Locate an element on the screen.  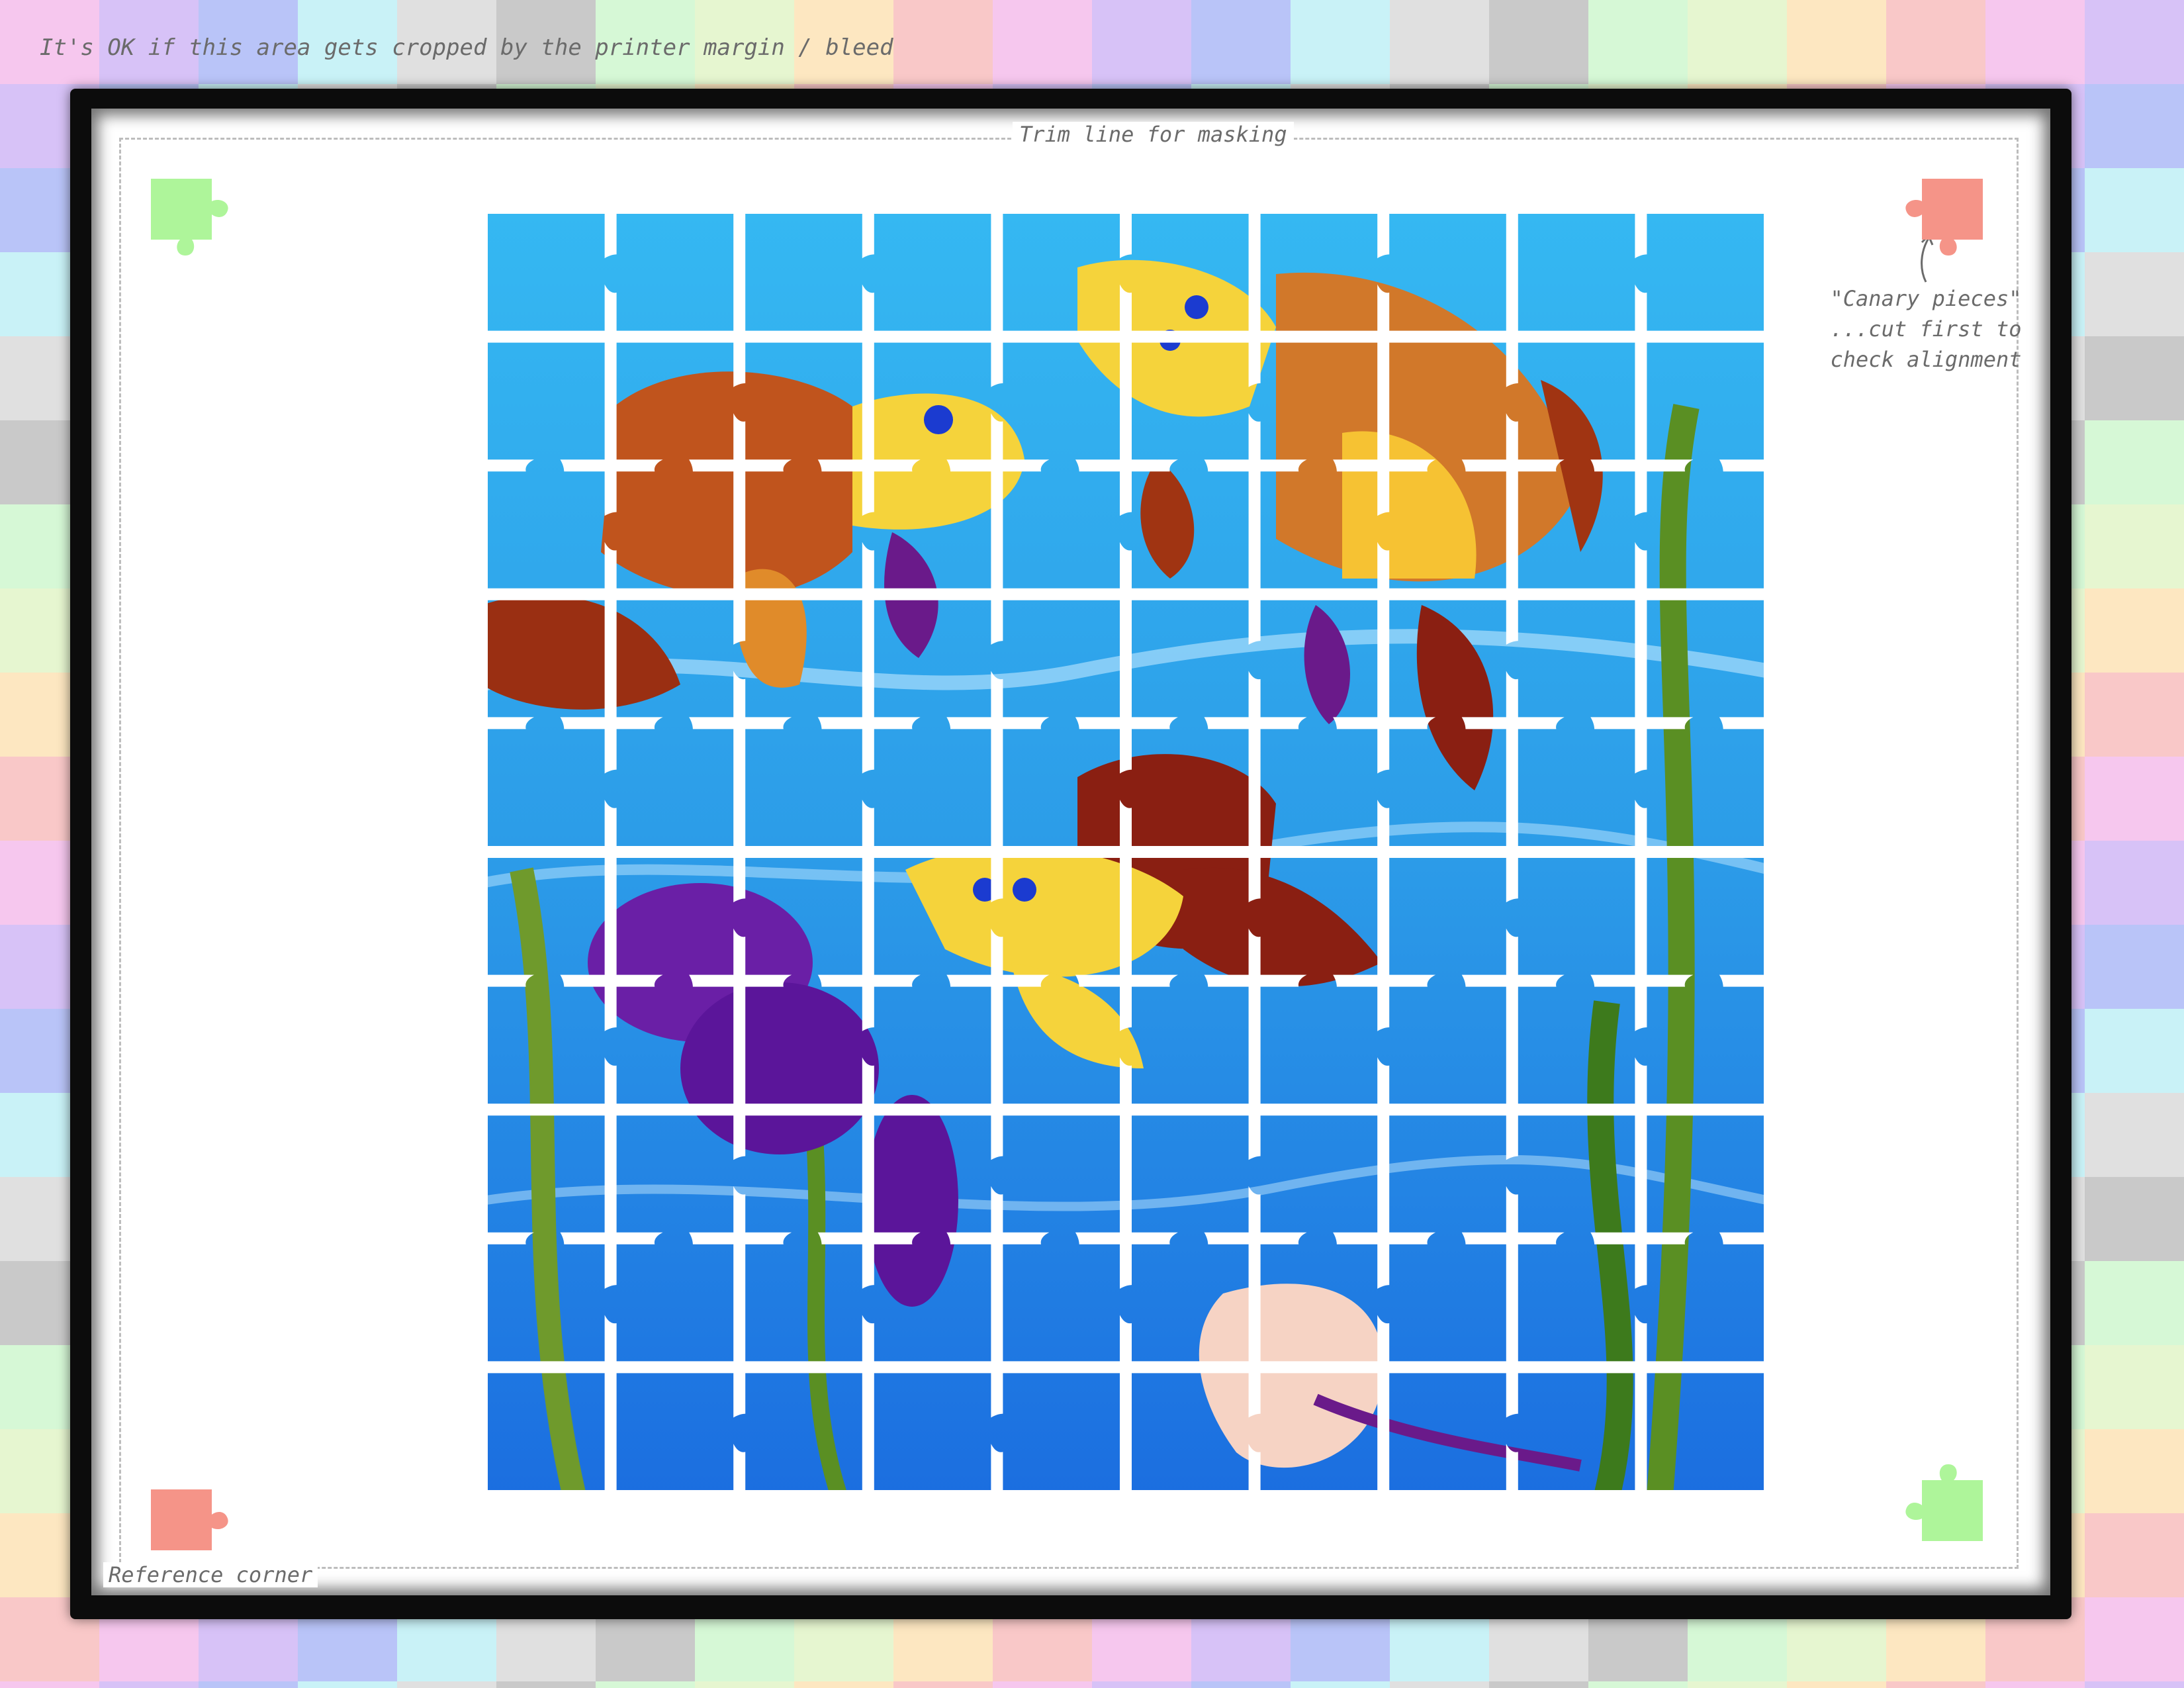
reference-corner-label: Reference corner is located at coordinates (210, 1574).